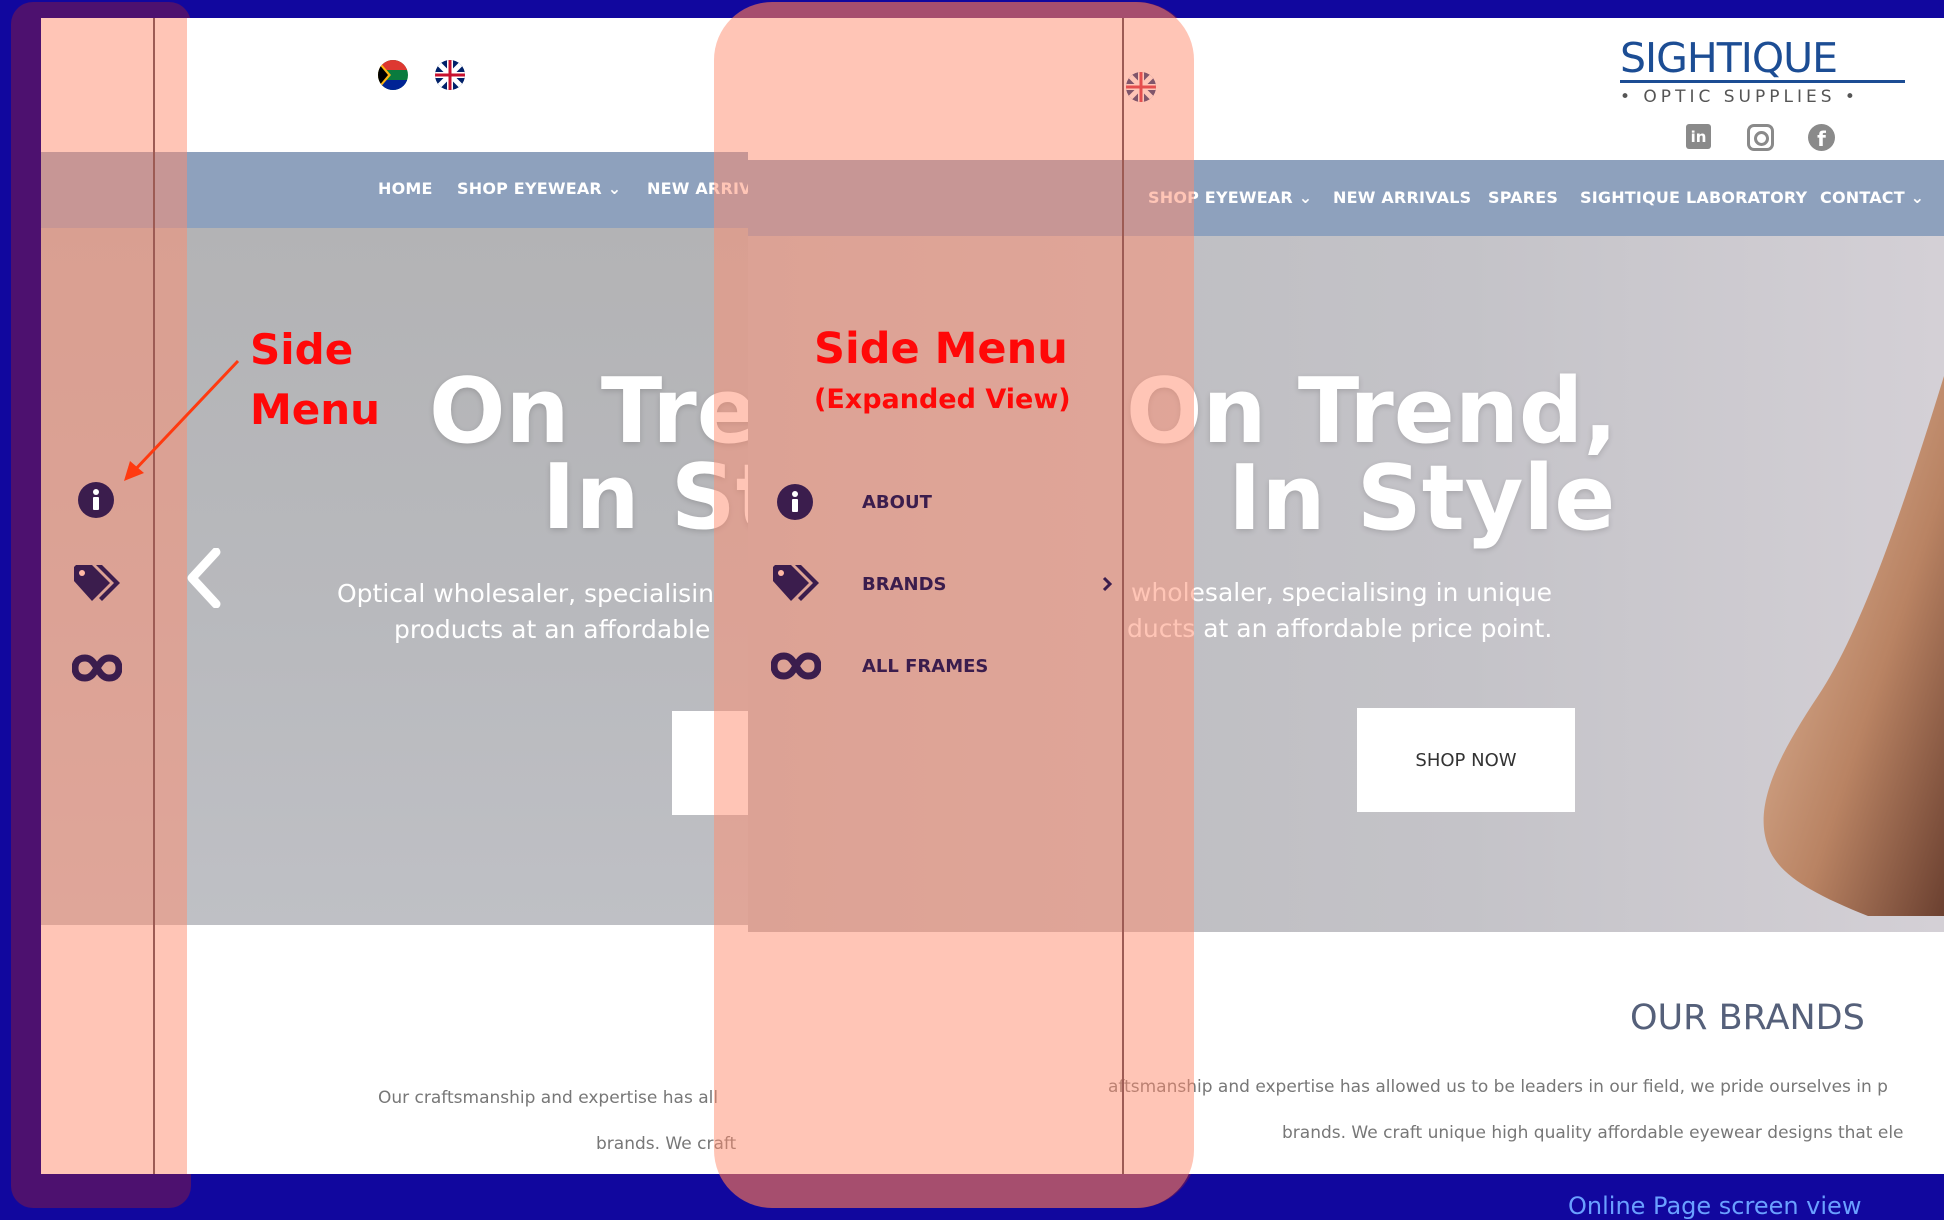 The height and width of the screenshot is (1220, 1944). Describe the element at coordinates (941, 349) in the screenshot. I see `expanded-annotation-title: Side Menu` at that location.